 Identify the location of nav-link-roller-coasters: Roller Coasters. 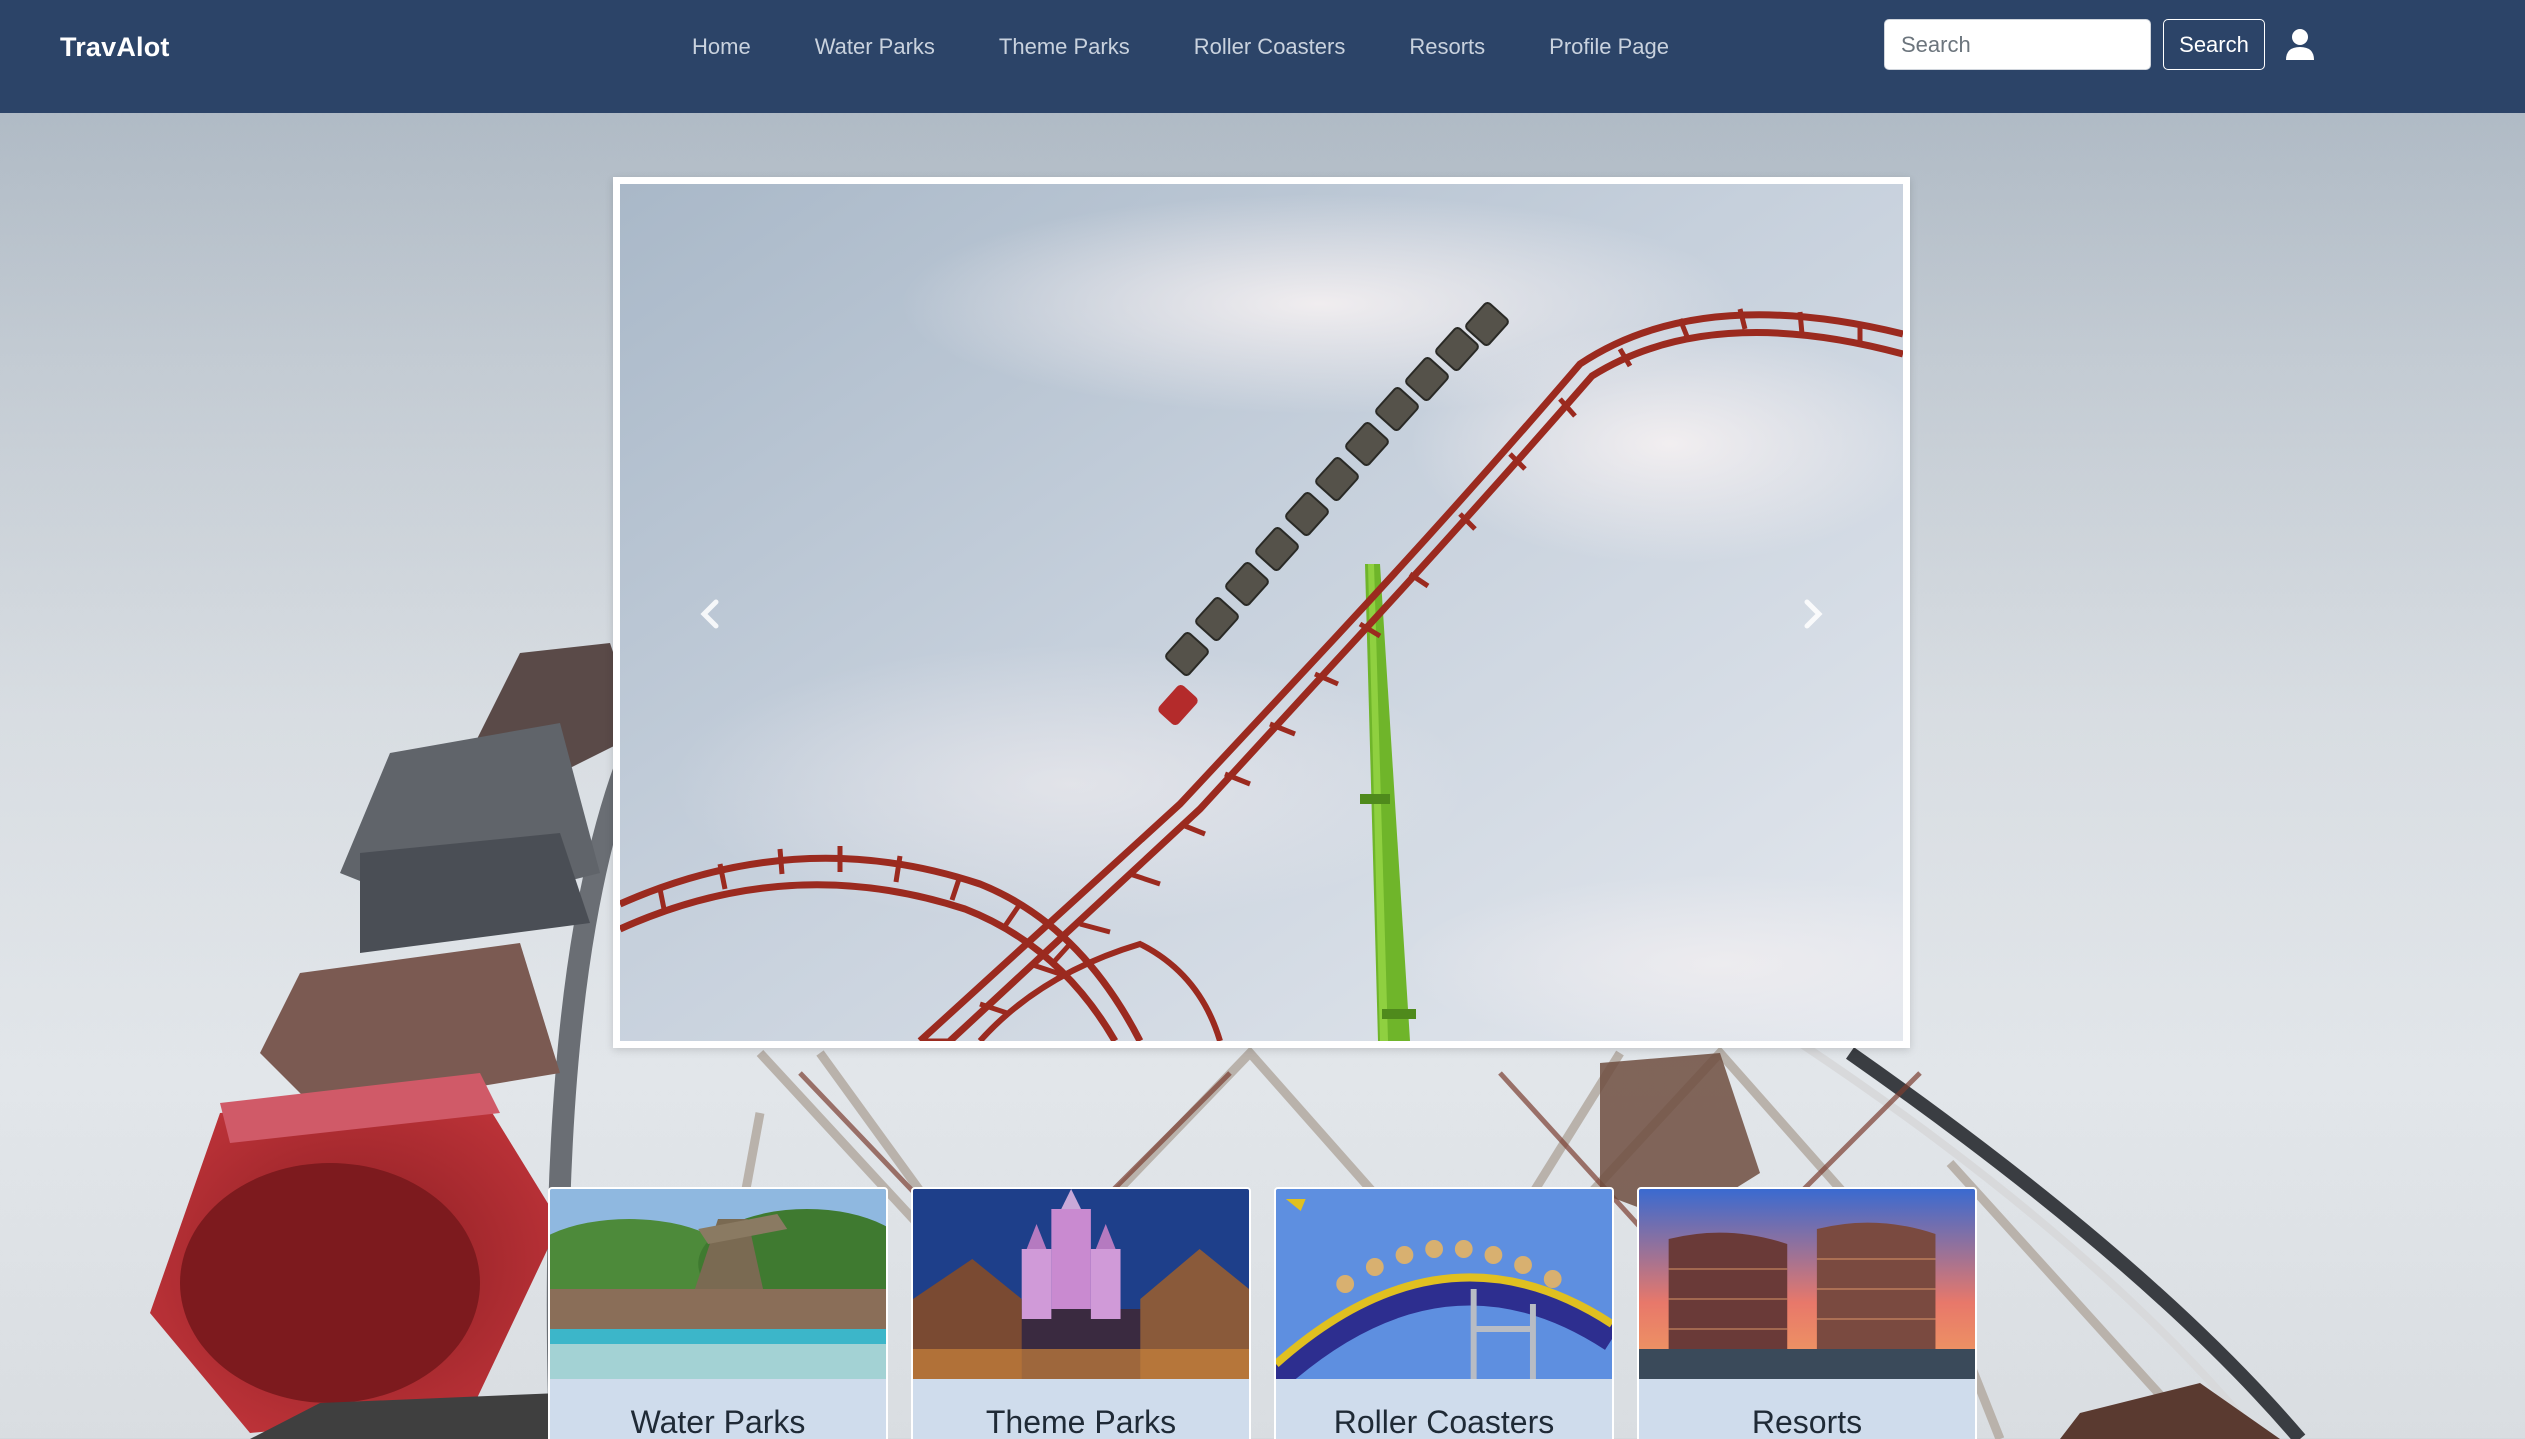
(1270, 47).